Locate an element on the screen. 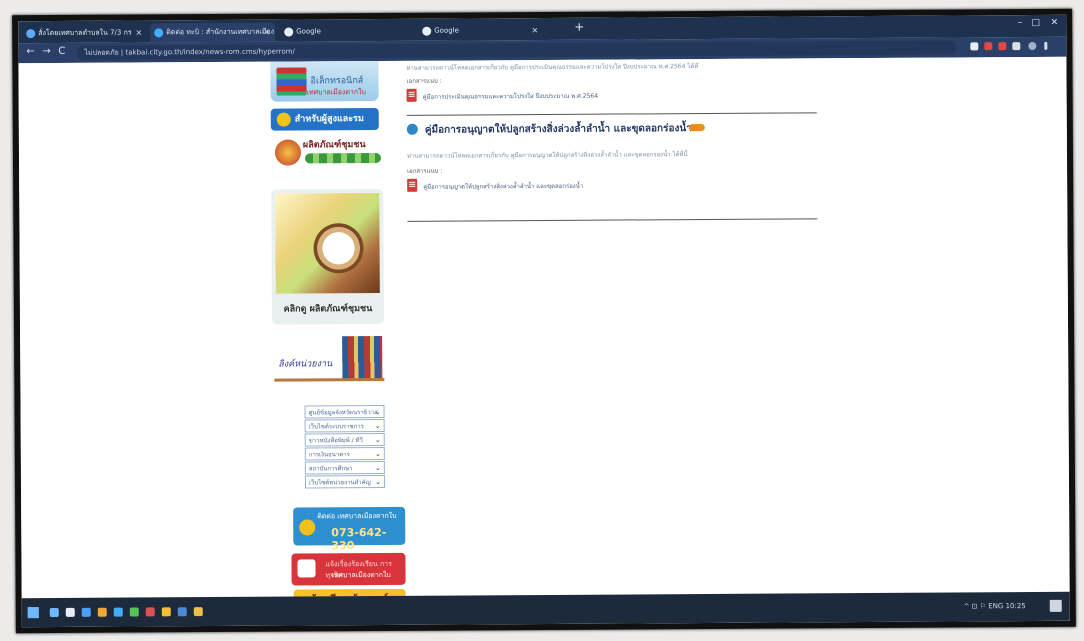 This screenshot has height=641, width=1084. coconut-icon is located at coordinates (338, 248).